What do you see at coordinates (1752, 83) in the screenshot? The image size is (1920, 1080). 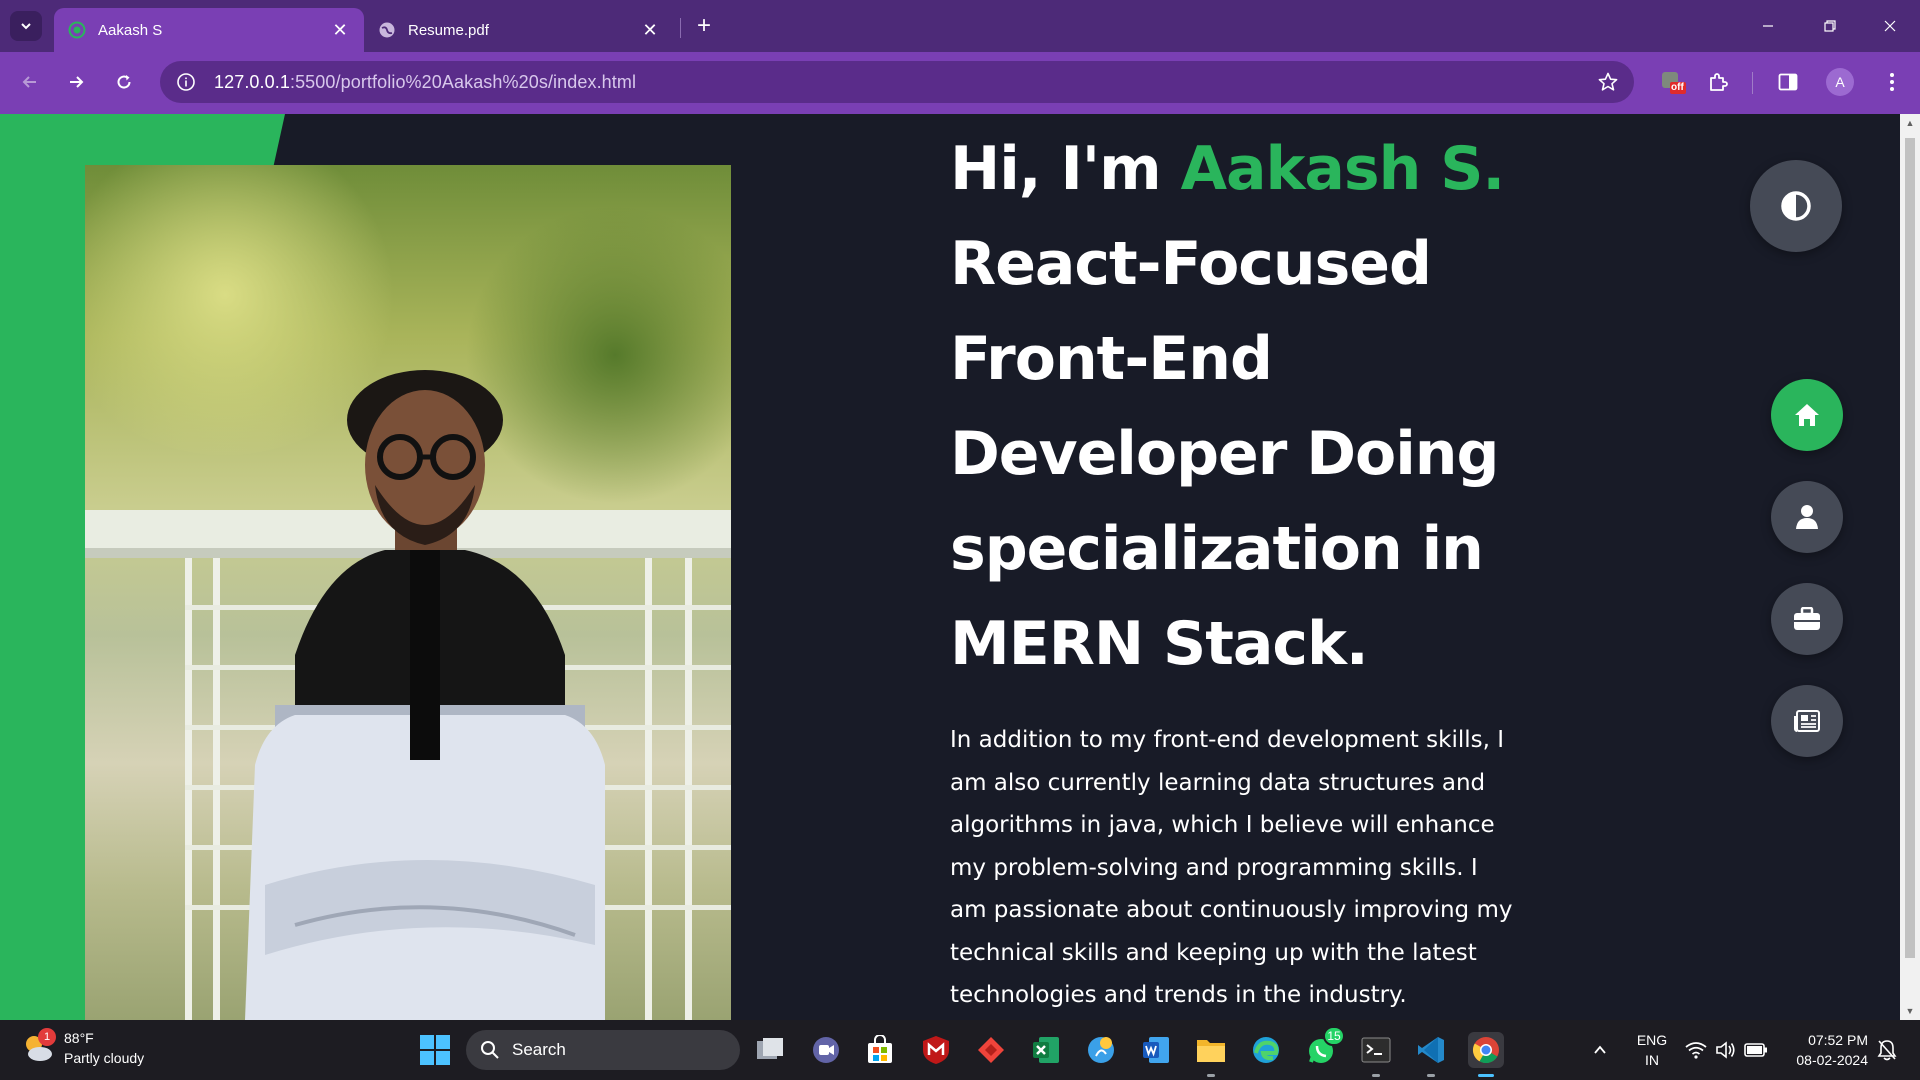 I see `toolbar-divider` at bounding box center [1752, 83].